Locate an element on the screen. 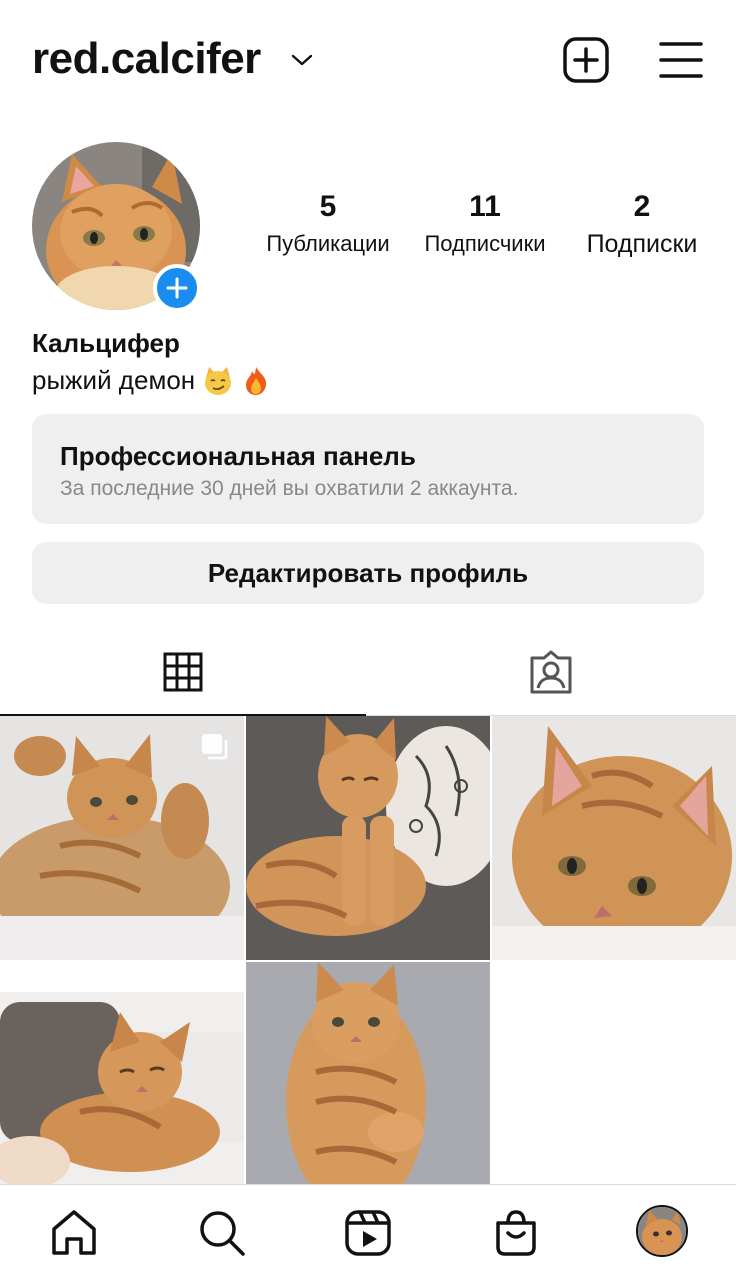 The width and height of the screenshot is (736, 1280). username-switcher: red.calcifer is located at coordinates (146, 59).